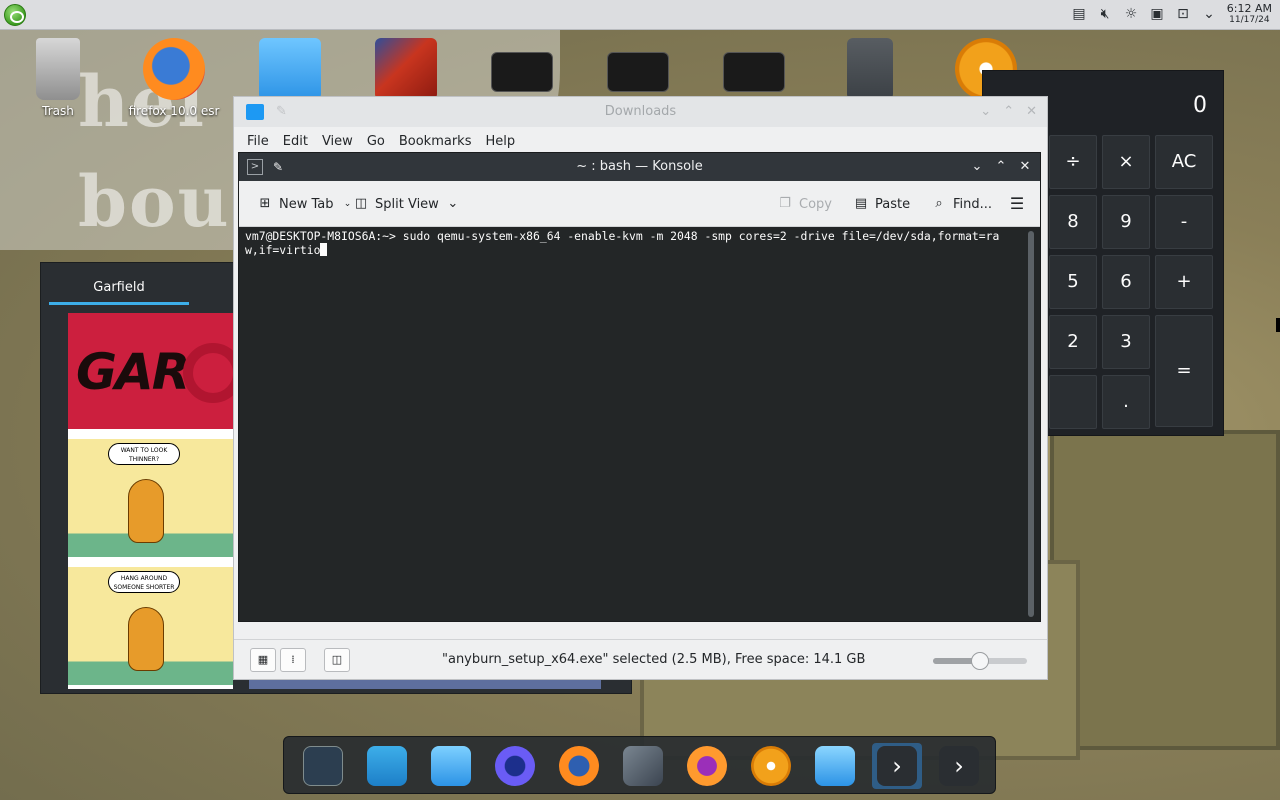 The image size is (1280, 800). I want to click on calc-button-minus: -, so click(1184, 222).